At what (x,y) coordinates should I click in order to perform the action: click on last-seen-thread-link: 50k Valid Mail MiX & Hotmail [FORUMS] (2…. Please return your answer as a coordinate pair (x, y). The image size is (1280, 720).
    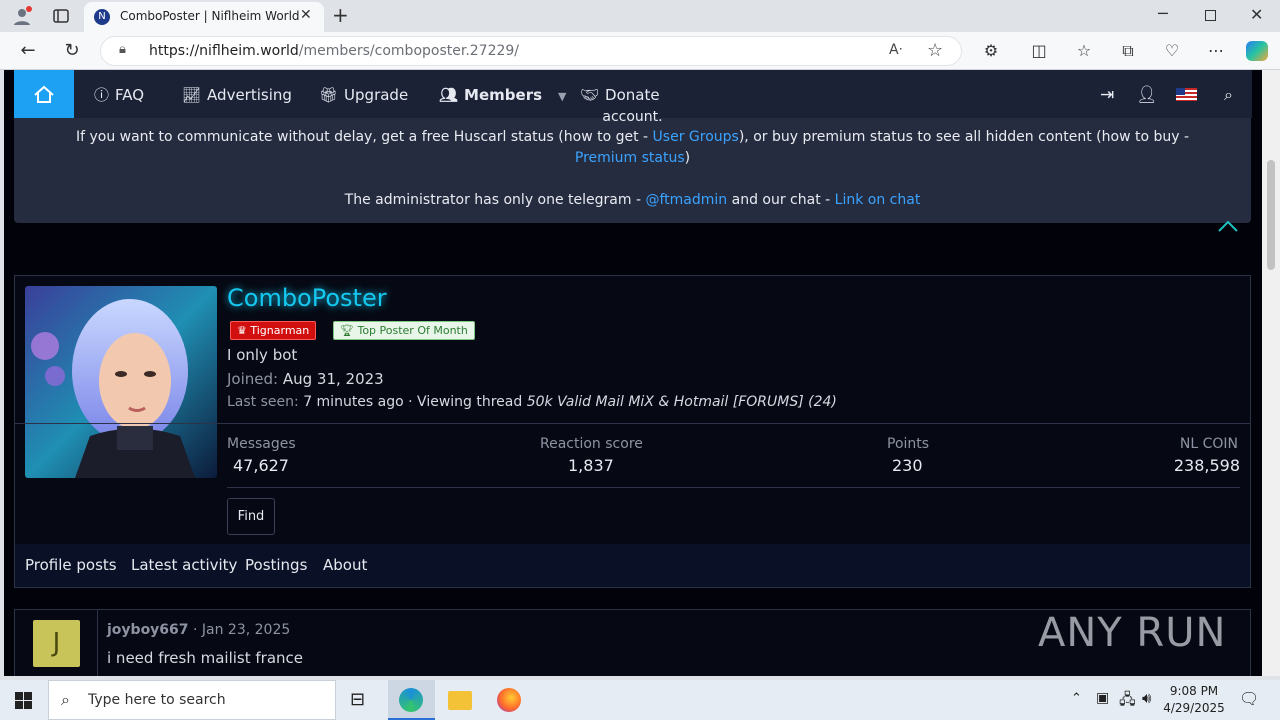
    Looking at the image, I should click on (682, 402).